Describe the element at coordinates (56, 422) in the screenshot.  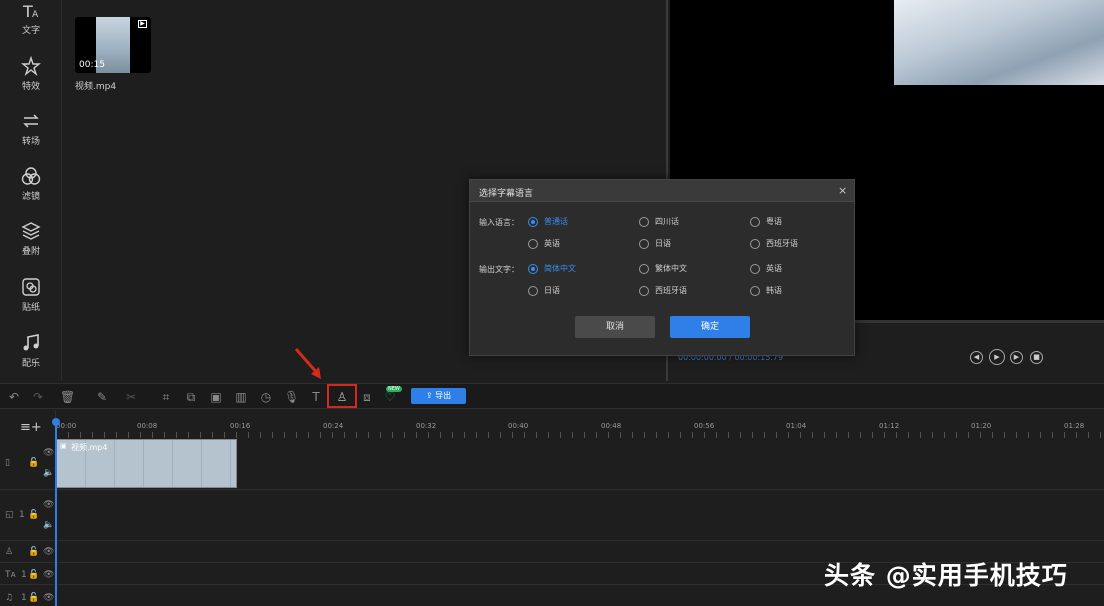
I see `playhead-handle` at that location.